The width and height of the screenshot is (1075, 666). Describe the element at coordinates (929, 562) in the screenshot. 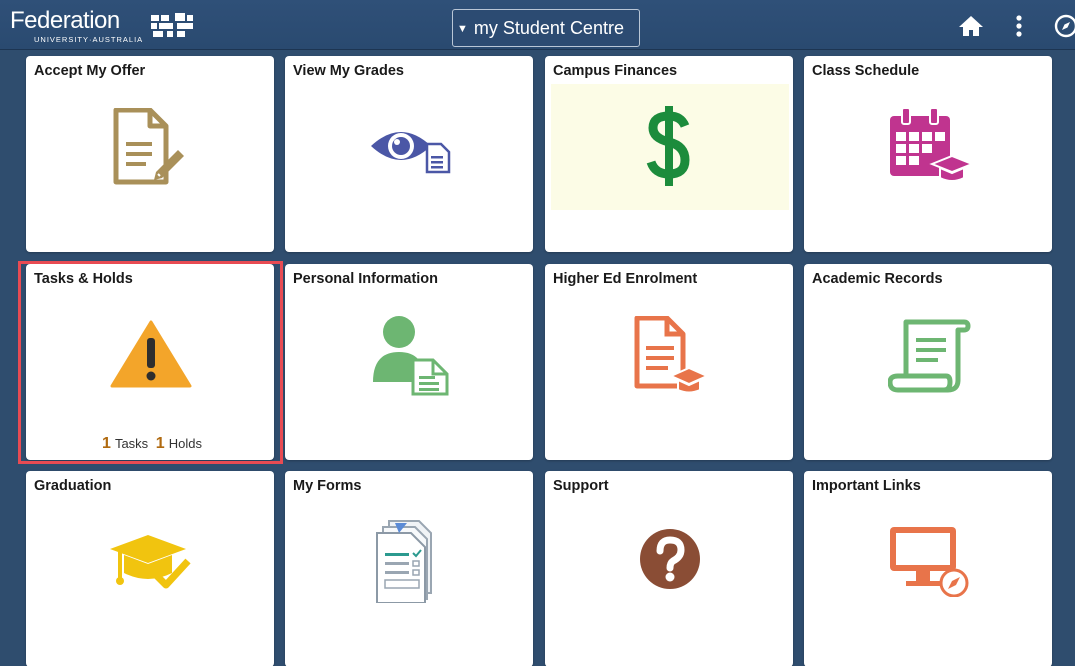

I see `monitor-compass-icon` at that location.